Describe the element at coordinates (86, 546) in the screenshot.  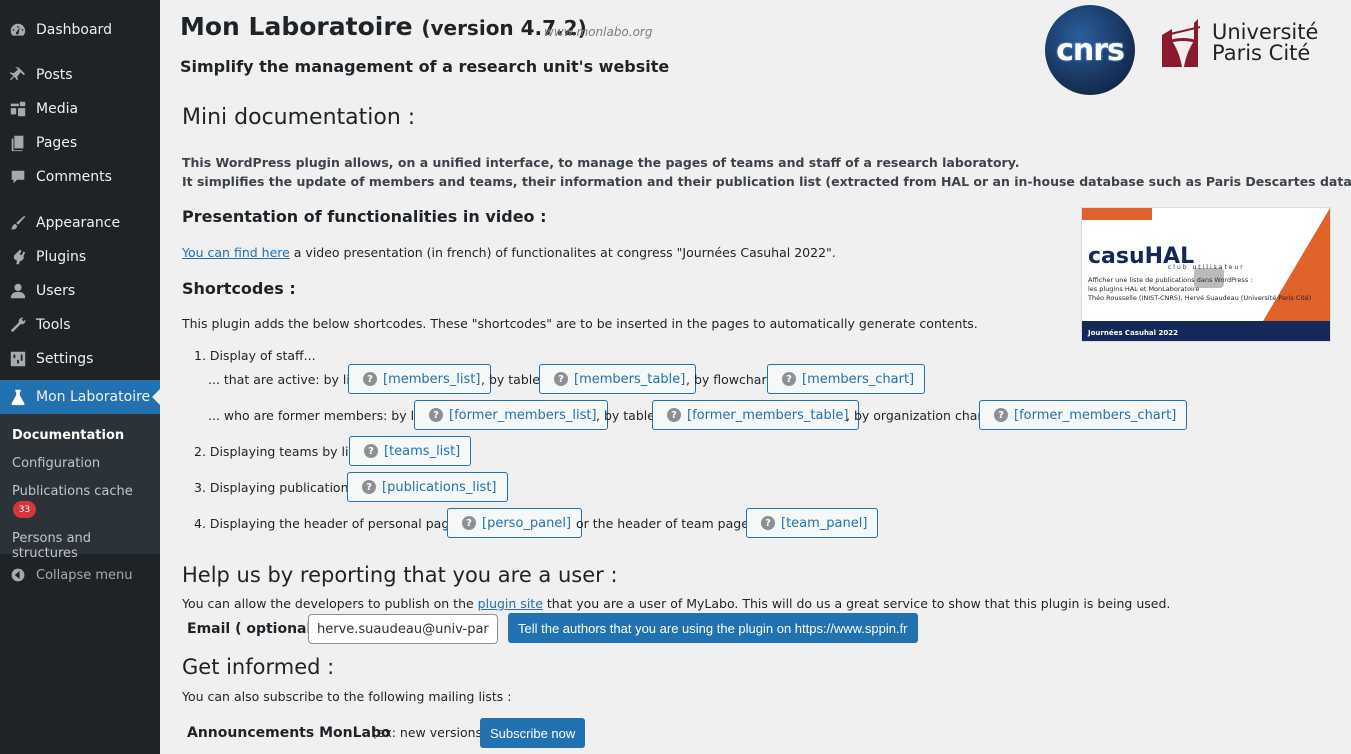
I see `submenu-item-persons-structures: Persons and structures` at that location.